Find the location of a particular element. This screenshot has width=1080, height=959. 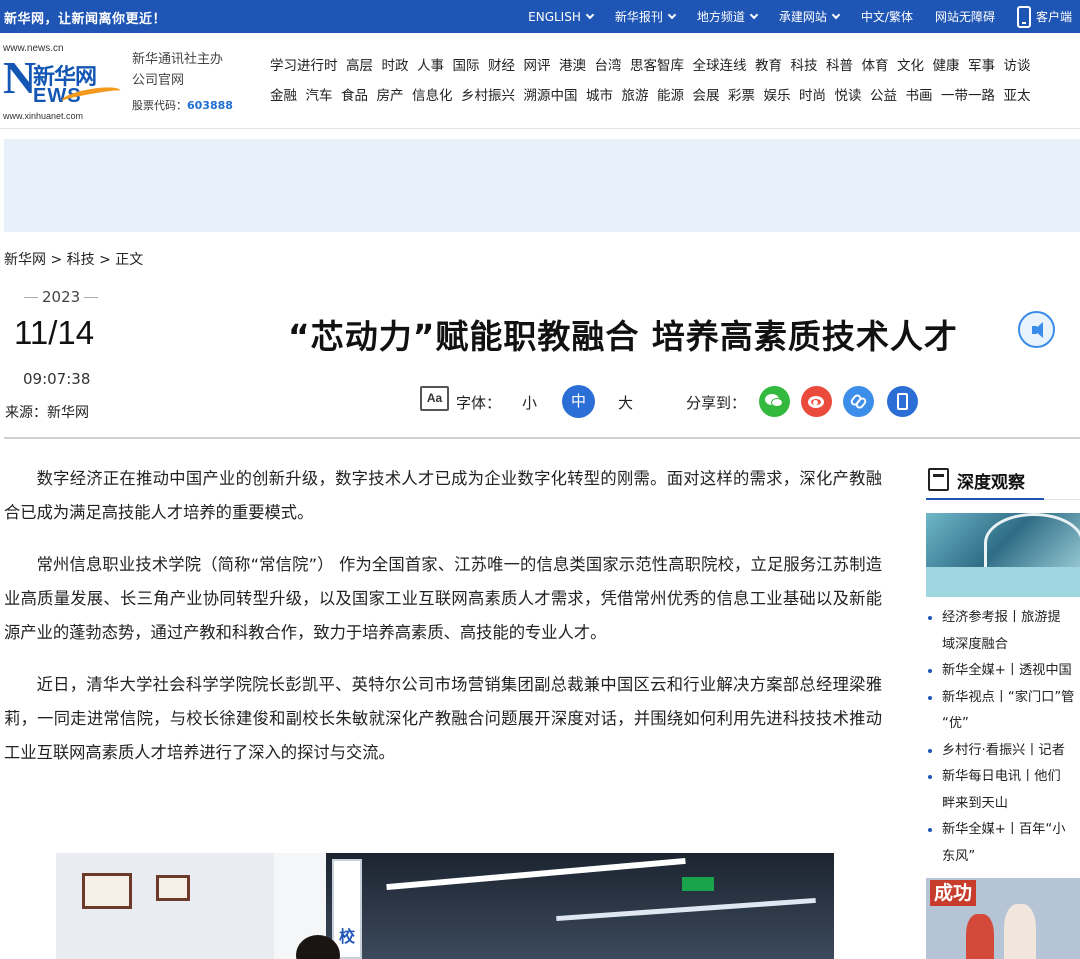

channel-link: 城市 is located at coordinates (599, 96).